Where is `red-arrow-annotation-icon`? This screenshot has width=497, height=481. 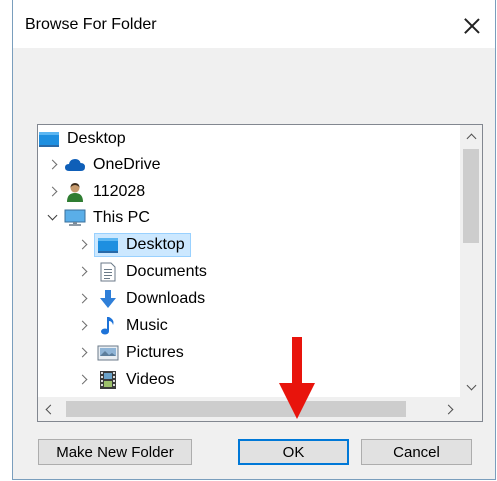
red-arrow-annotation-icon is located at coordinates (297, 378).